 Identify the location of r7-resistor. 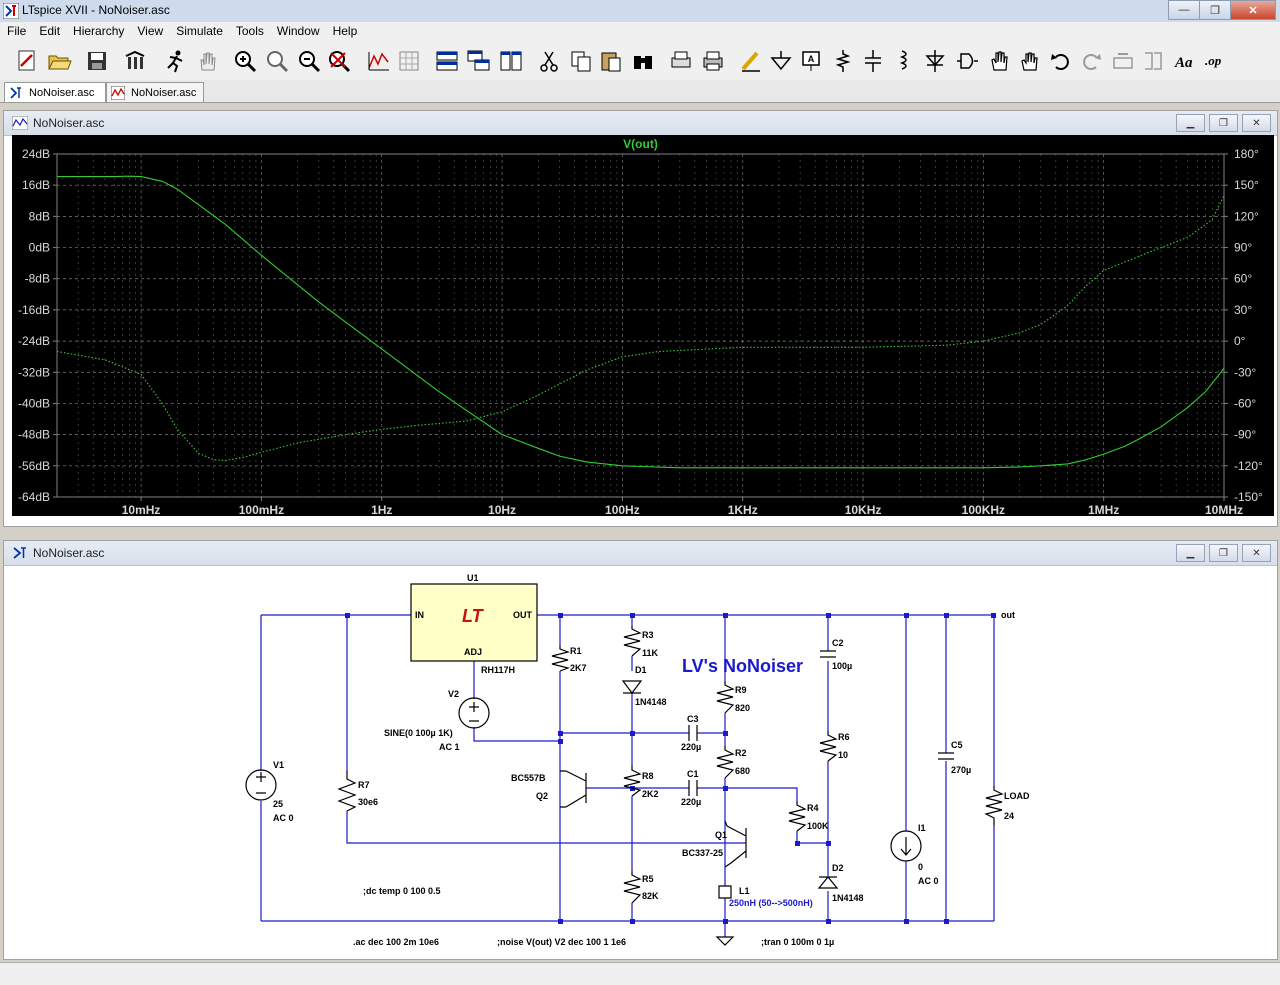
(347, 791).